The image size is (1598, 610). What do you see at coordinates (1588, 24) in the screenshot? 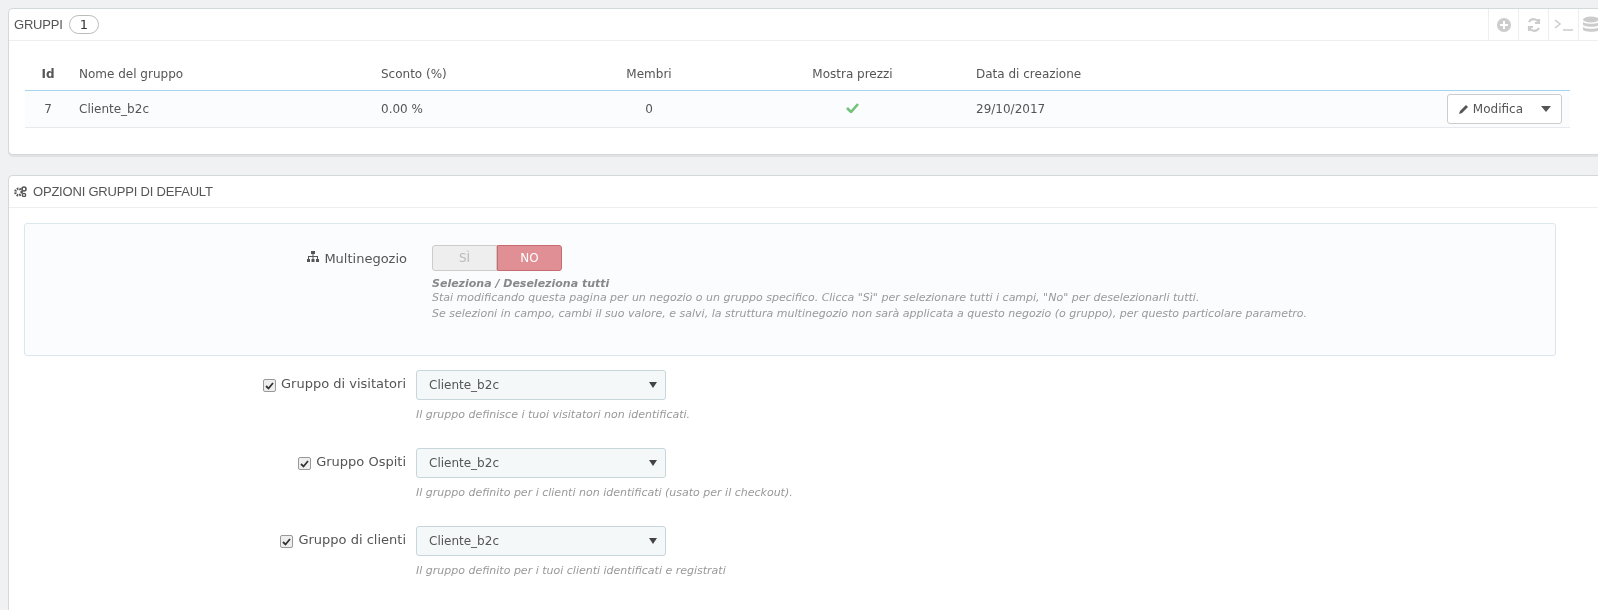
I see `database-icon` at bounding box center [1588, 24].